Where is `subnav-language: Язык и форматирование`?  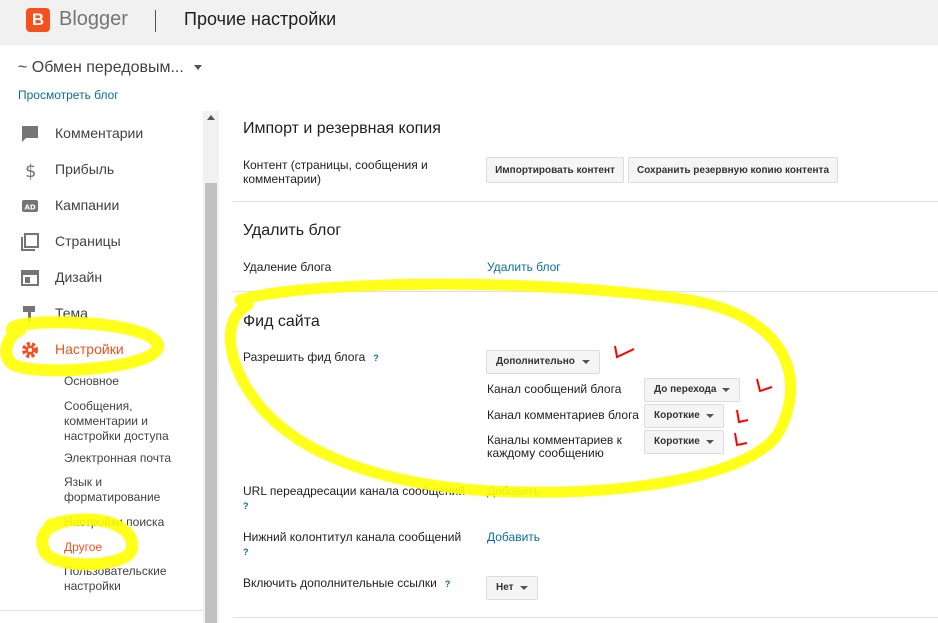 subnav-language: Язык и форматирование is located at coordinates (124, 490).